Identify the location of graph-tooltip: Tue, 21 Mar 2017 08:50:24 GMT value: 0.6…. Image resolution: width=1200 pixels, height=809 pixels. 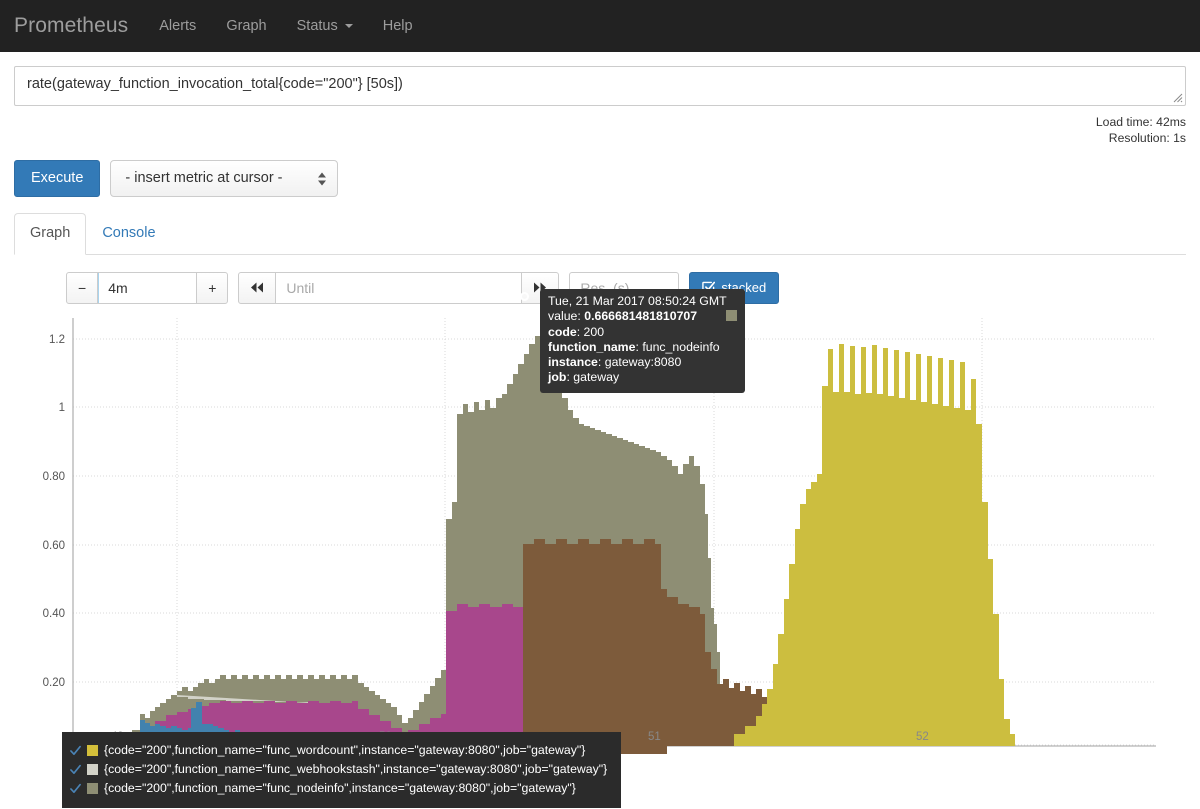
(642, 341).